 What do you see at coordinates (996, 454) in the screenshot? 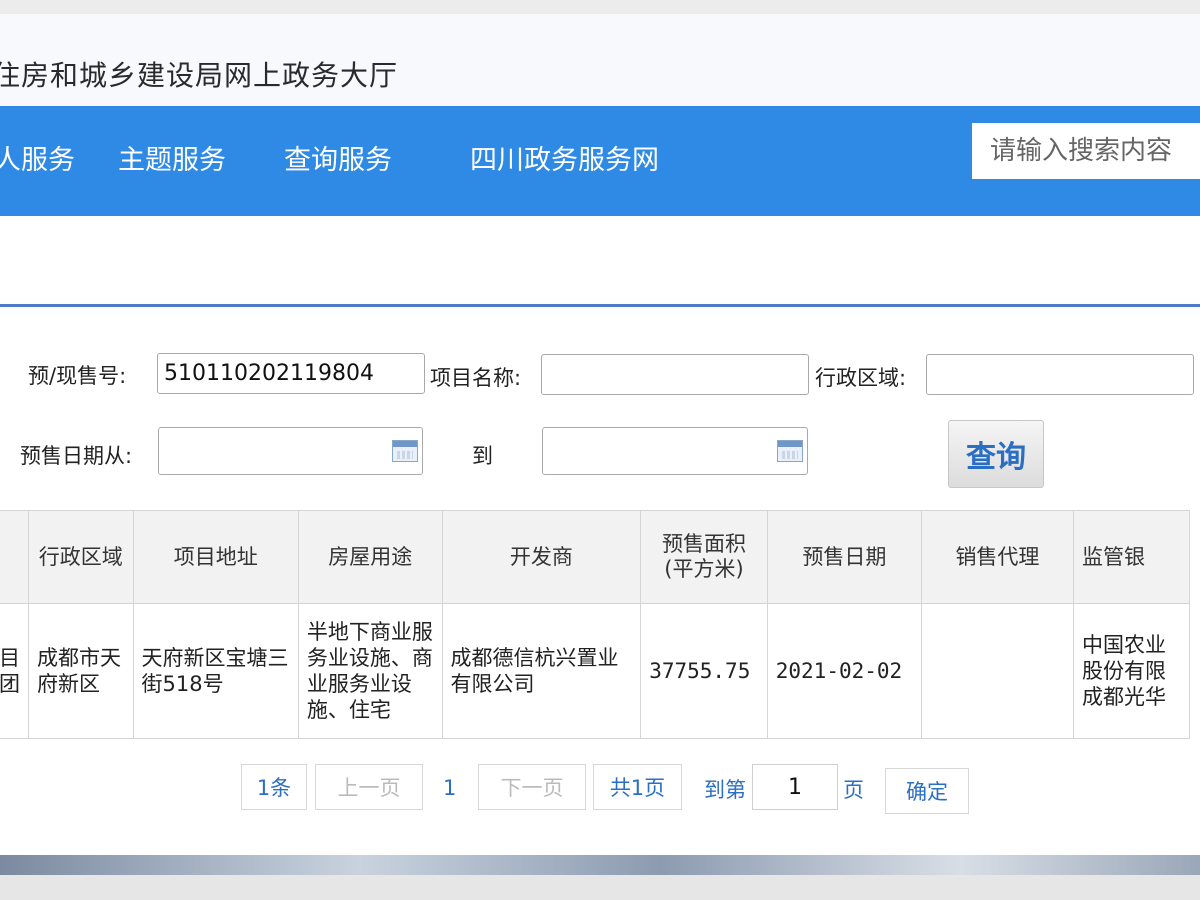
I see `query-button: 查询` at bounding box center [996, 454].